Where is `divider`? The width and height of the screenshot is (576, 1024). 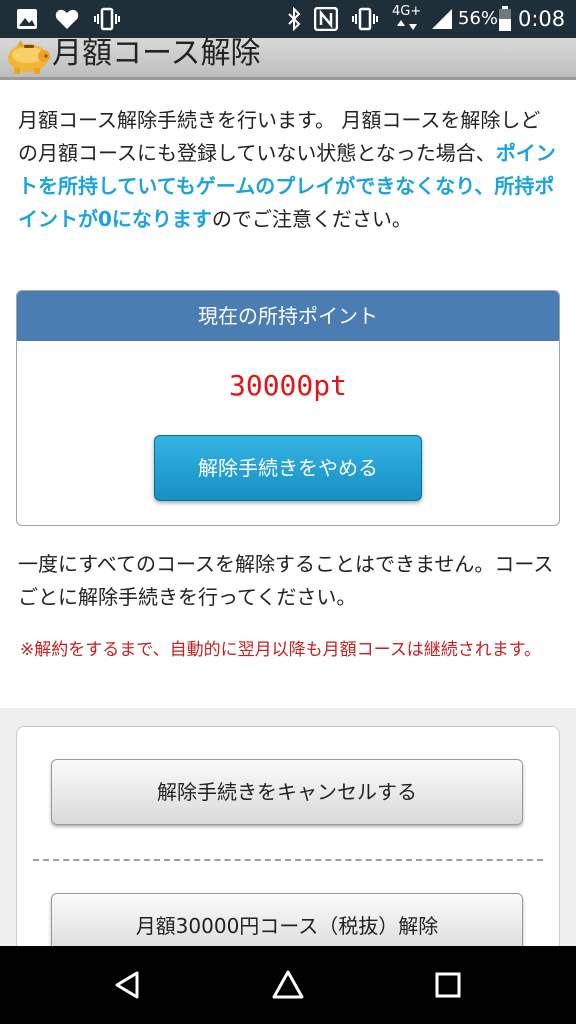
divider is located at coordinates (288, 860).